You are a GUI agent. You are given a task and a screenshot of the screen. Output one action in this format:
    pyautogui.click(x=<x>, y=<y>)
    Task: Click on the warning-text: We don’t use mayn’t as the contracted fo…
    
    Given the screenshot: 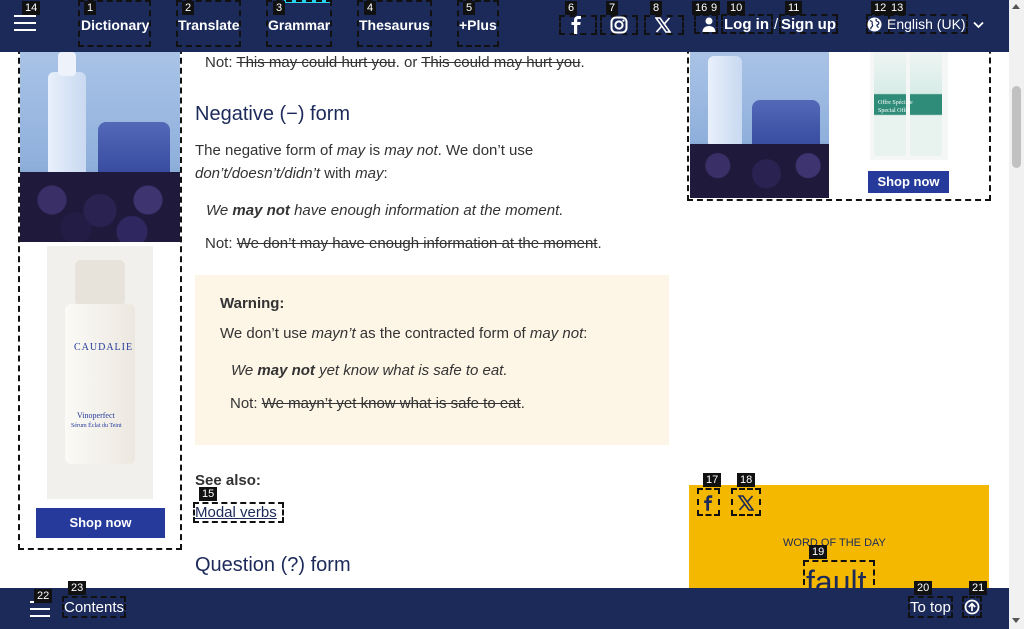 What is the action you would take?
    pyautogui.click(x=403, y=333)
    